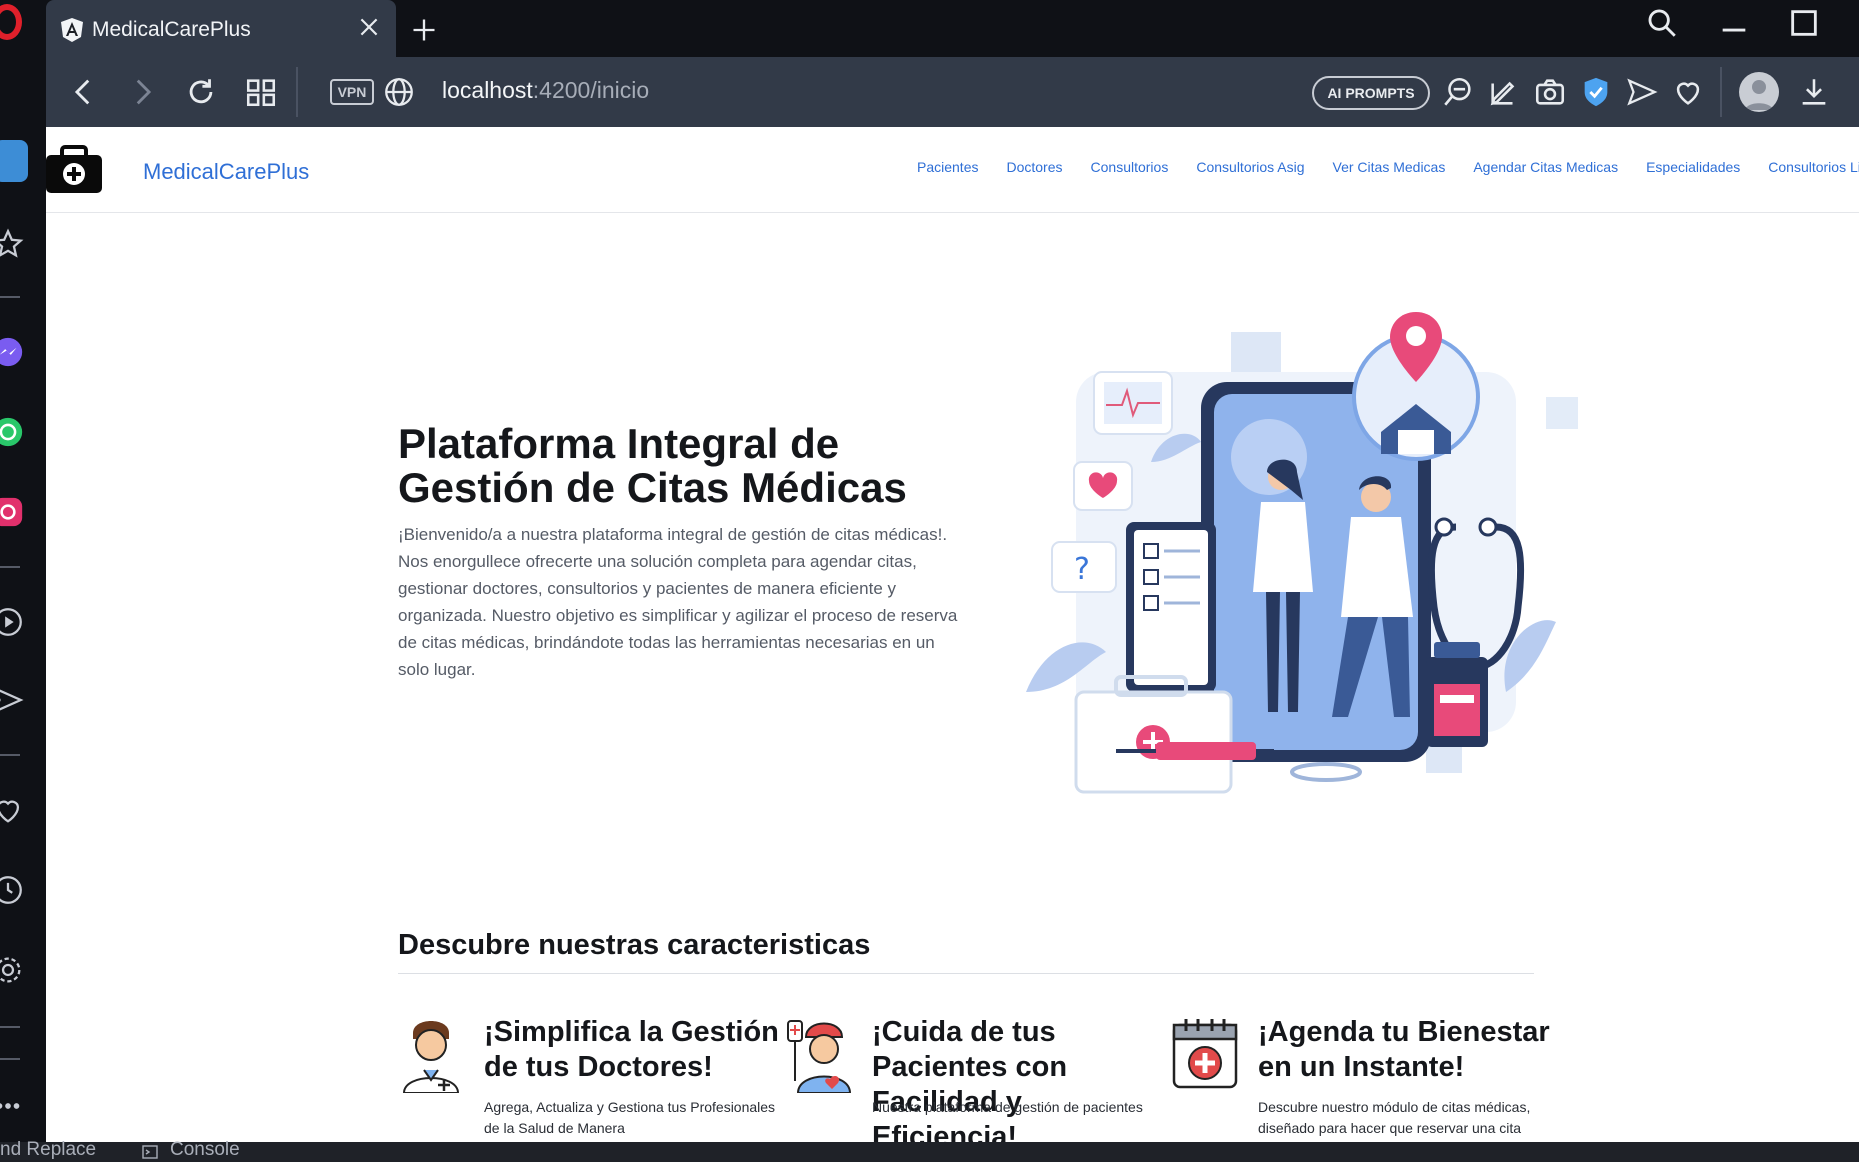  I want to click on search-icon, so click(1662, 23).